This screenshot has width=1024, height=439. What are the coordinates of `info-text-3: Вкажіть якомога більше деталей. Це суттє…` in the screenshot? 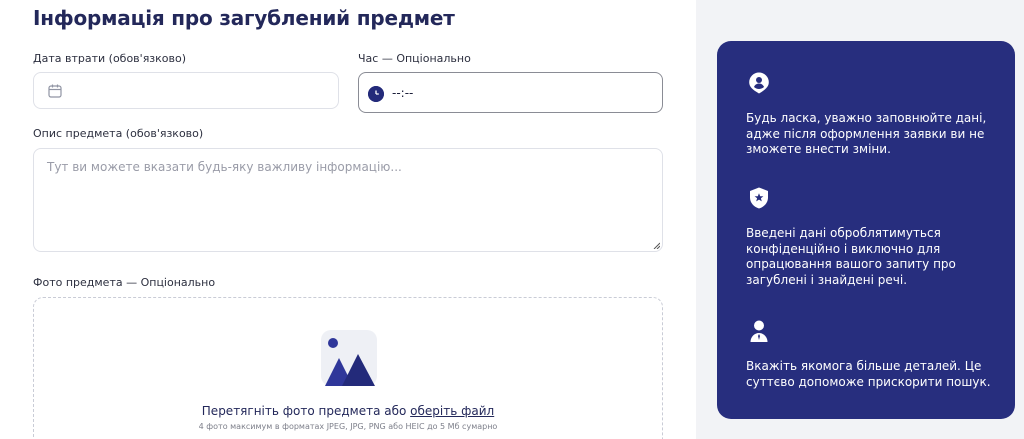 It's located at (868, 374).